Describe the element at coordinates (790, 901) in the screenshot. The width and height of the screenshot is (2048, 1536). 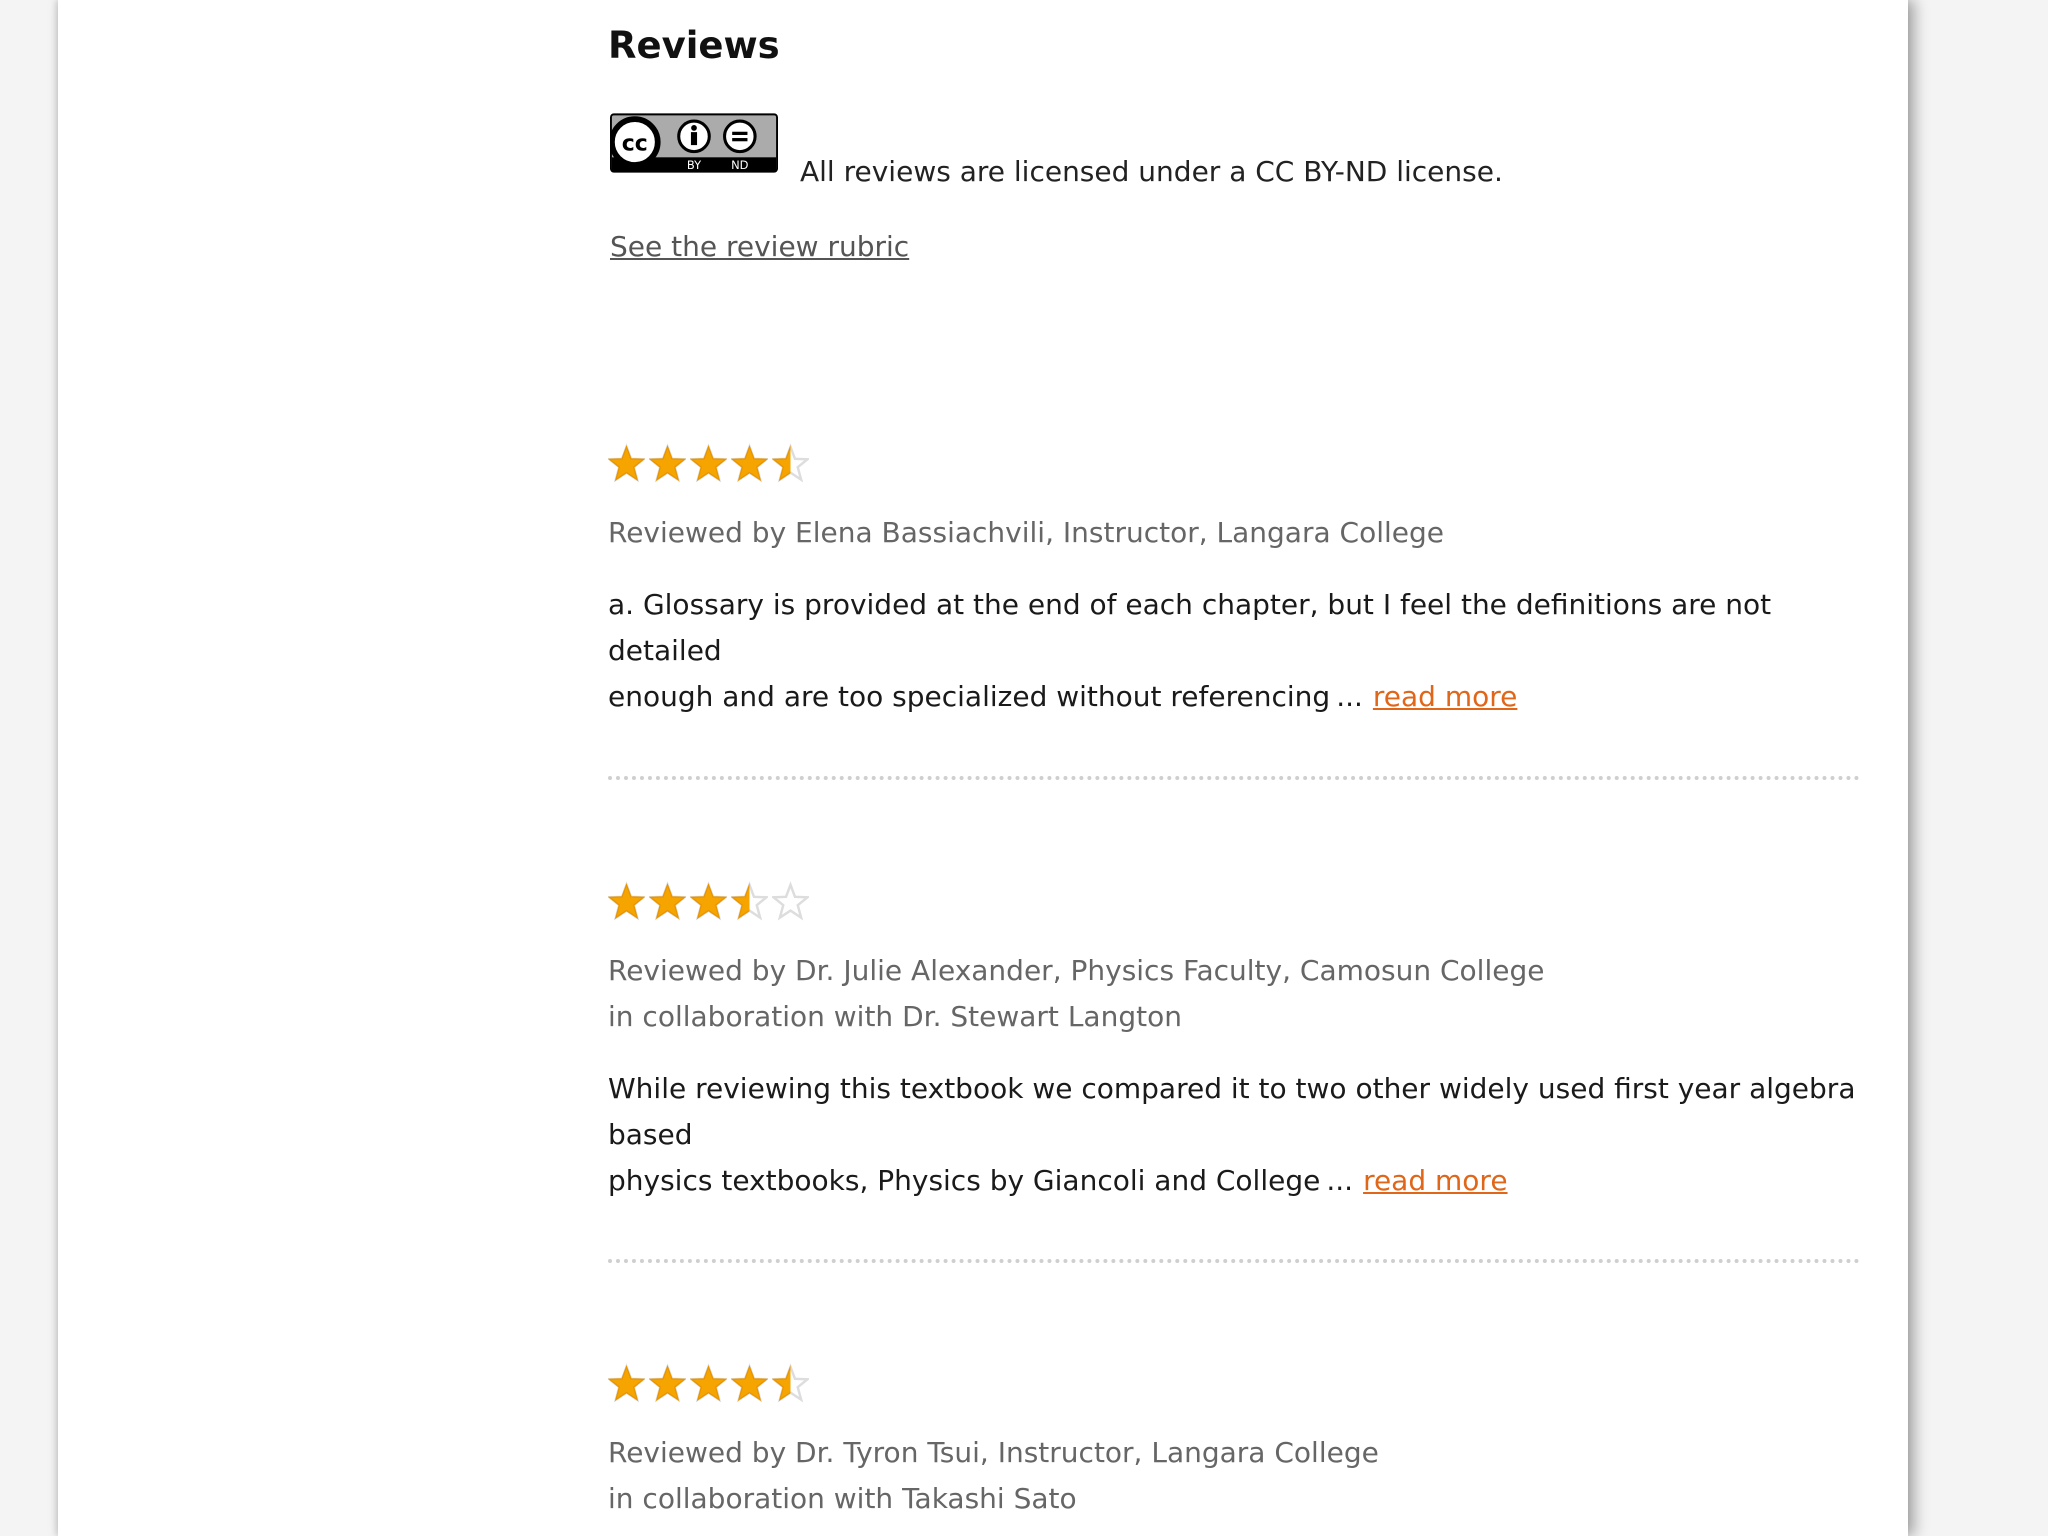
I see `star-empty-icon` at that location.